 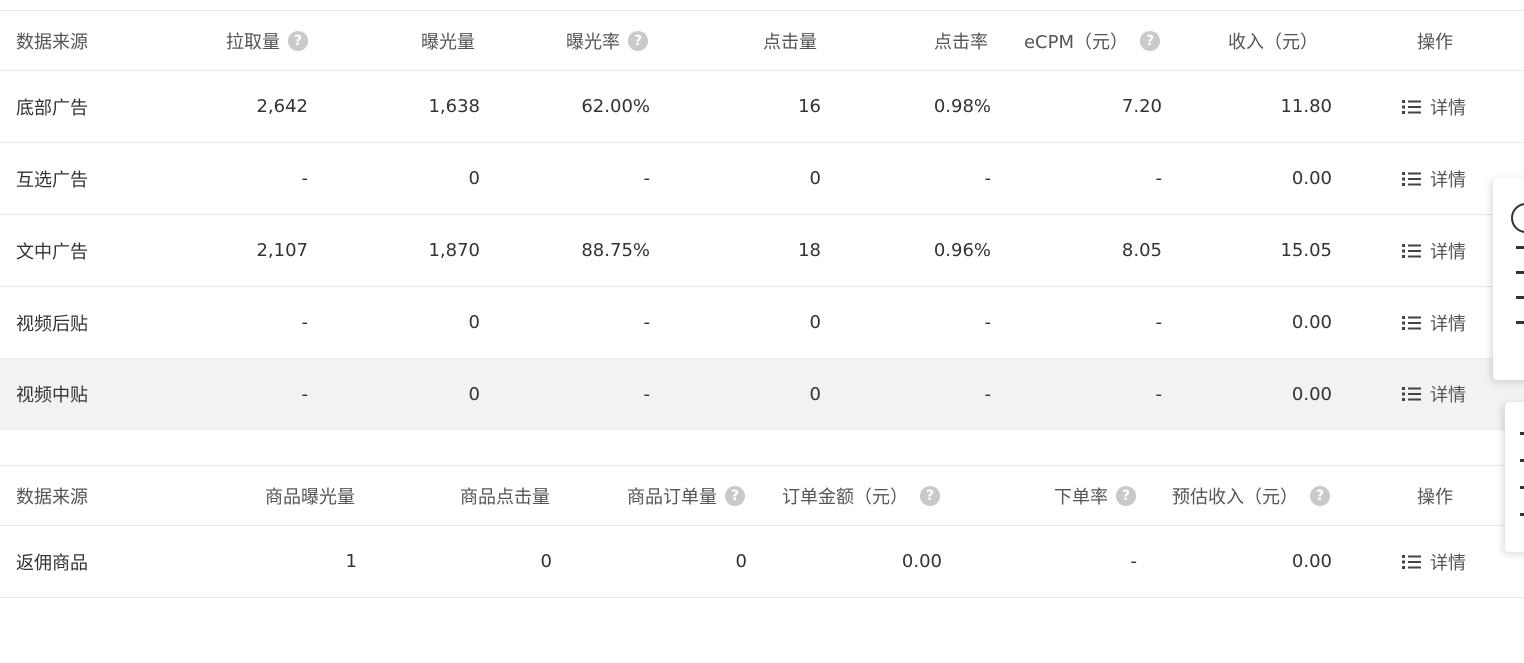 I want to click on cell-product-clicks: 0, so click(x=546, y=561).